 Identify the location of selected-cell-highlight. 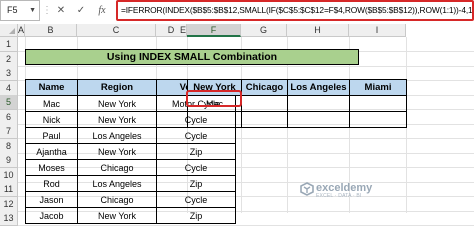
(214, 98).